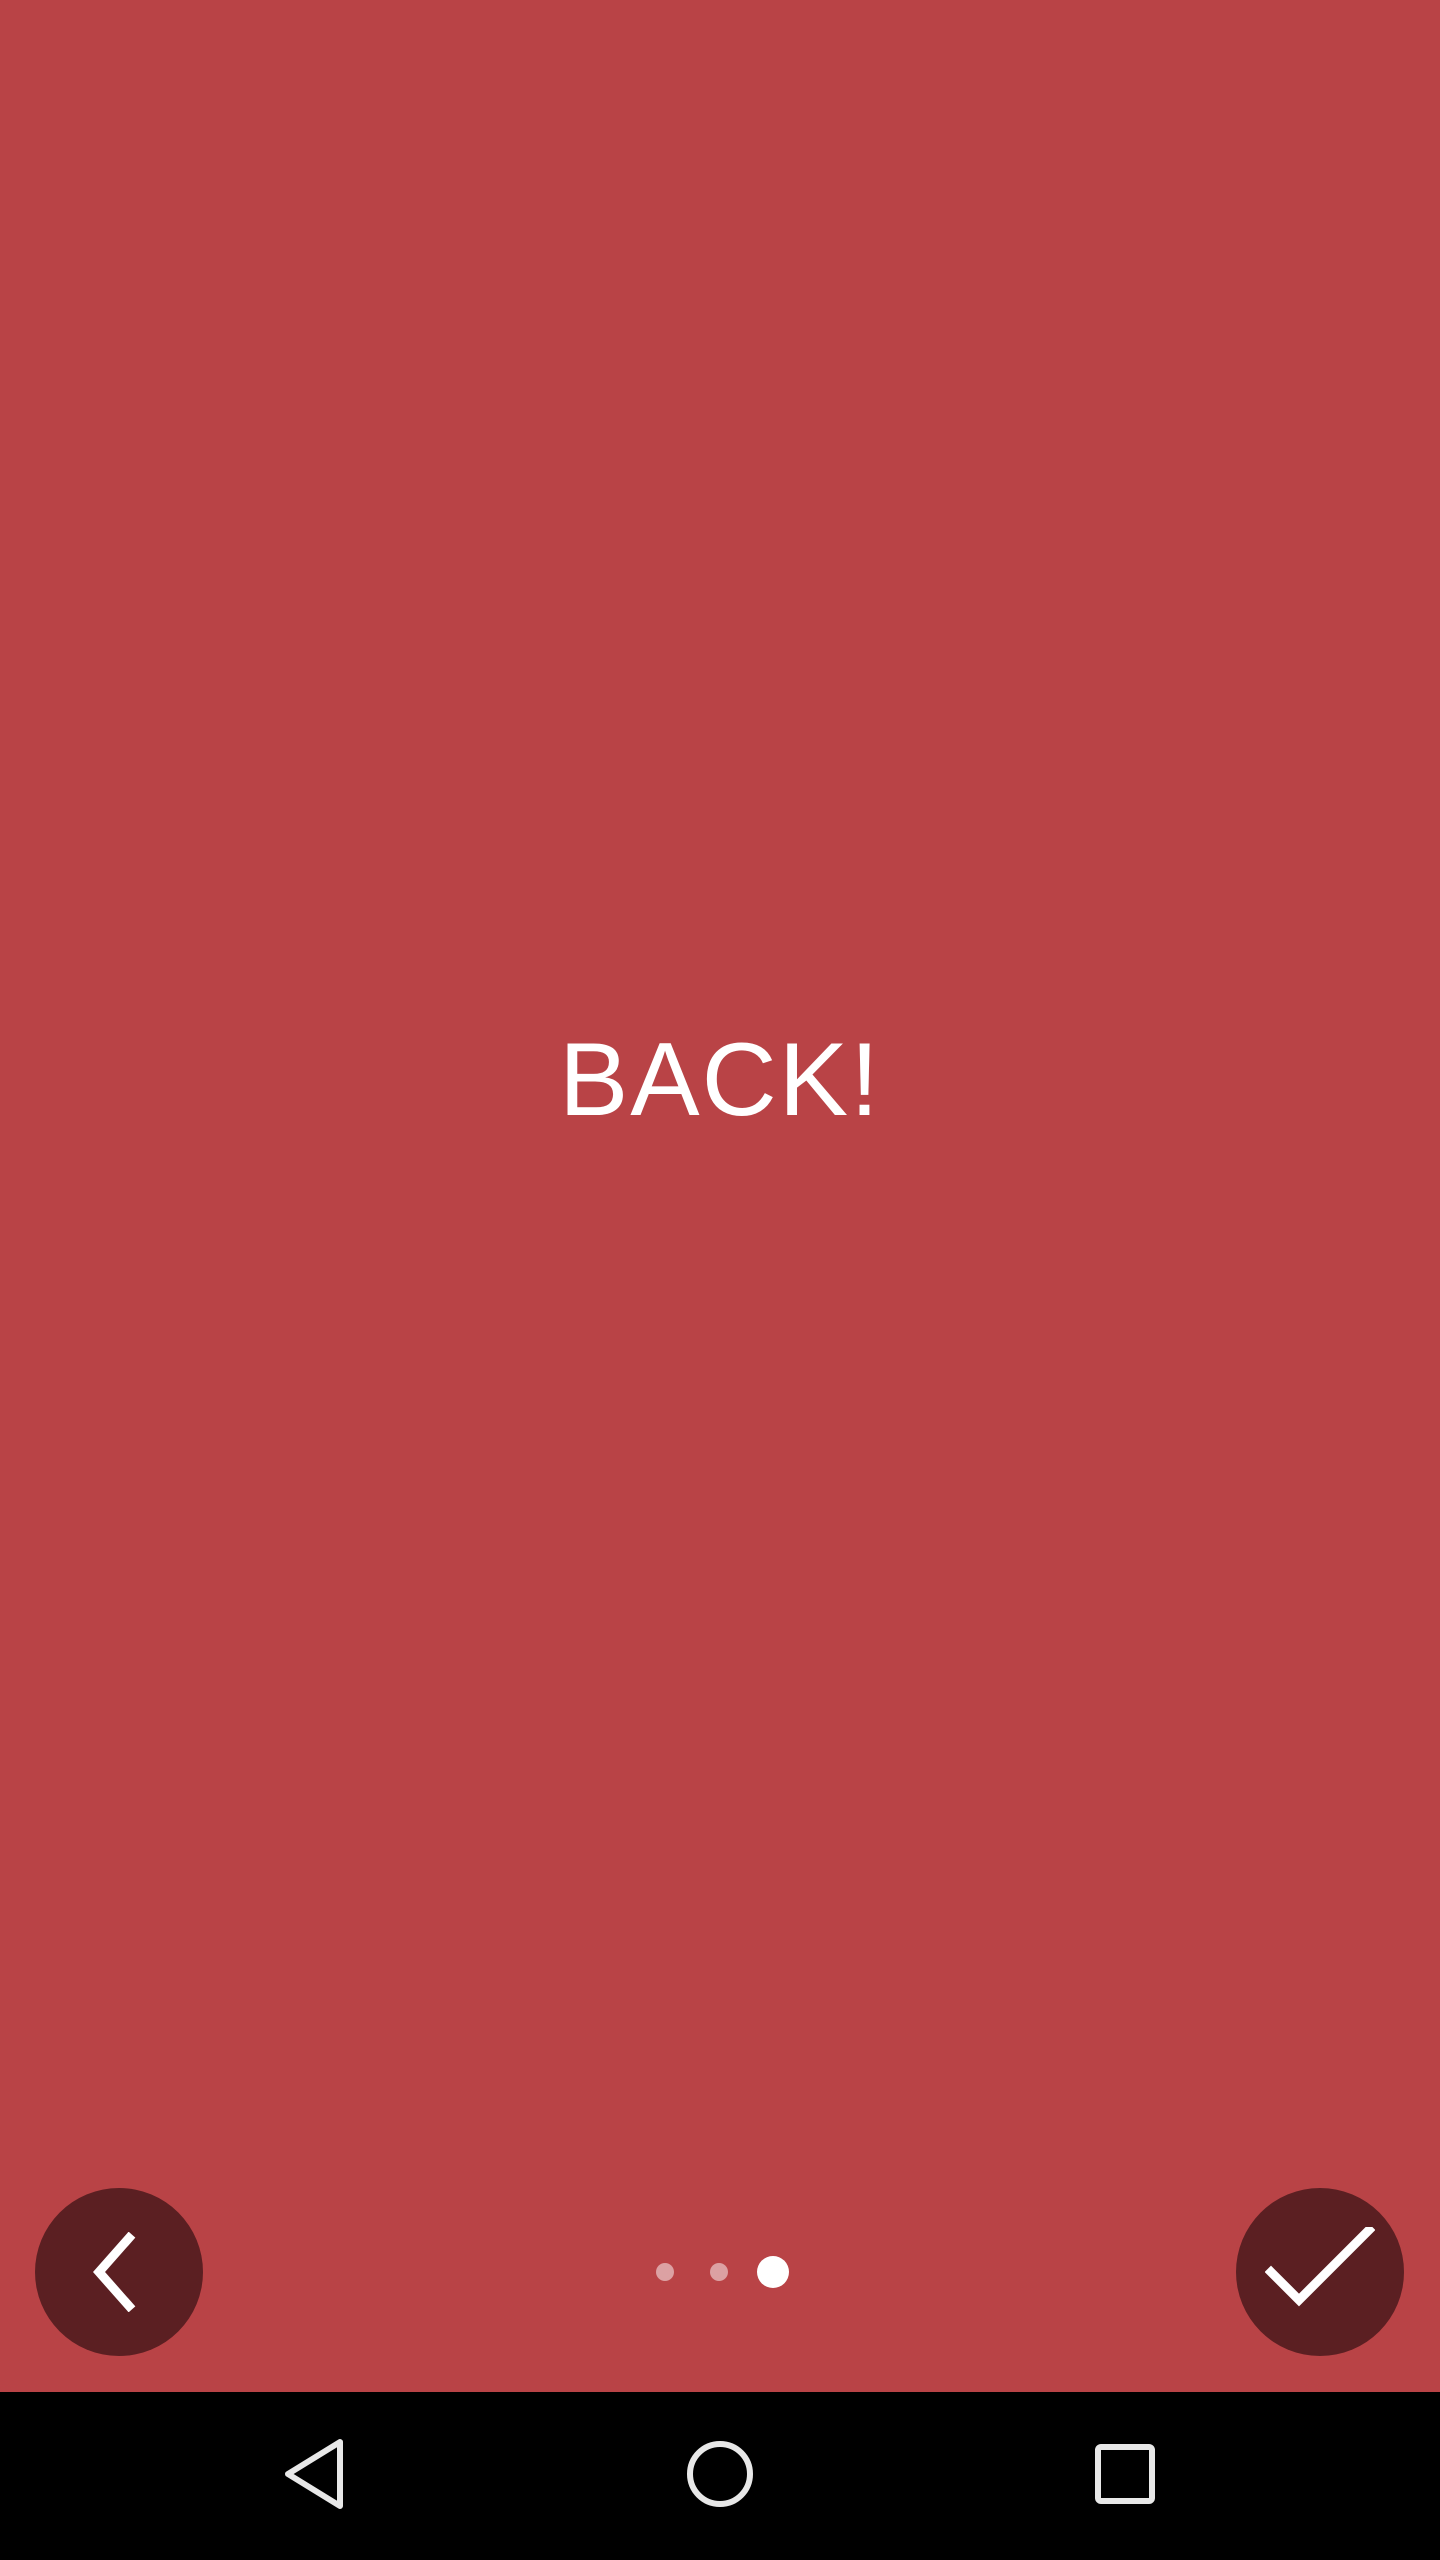 The image size is (1440, 2560). I want to click on slide-message: BACK!, so click(720, 1080).